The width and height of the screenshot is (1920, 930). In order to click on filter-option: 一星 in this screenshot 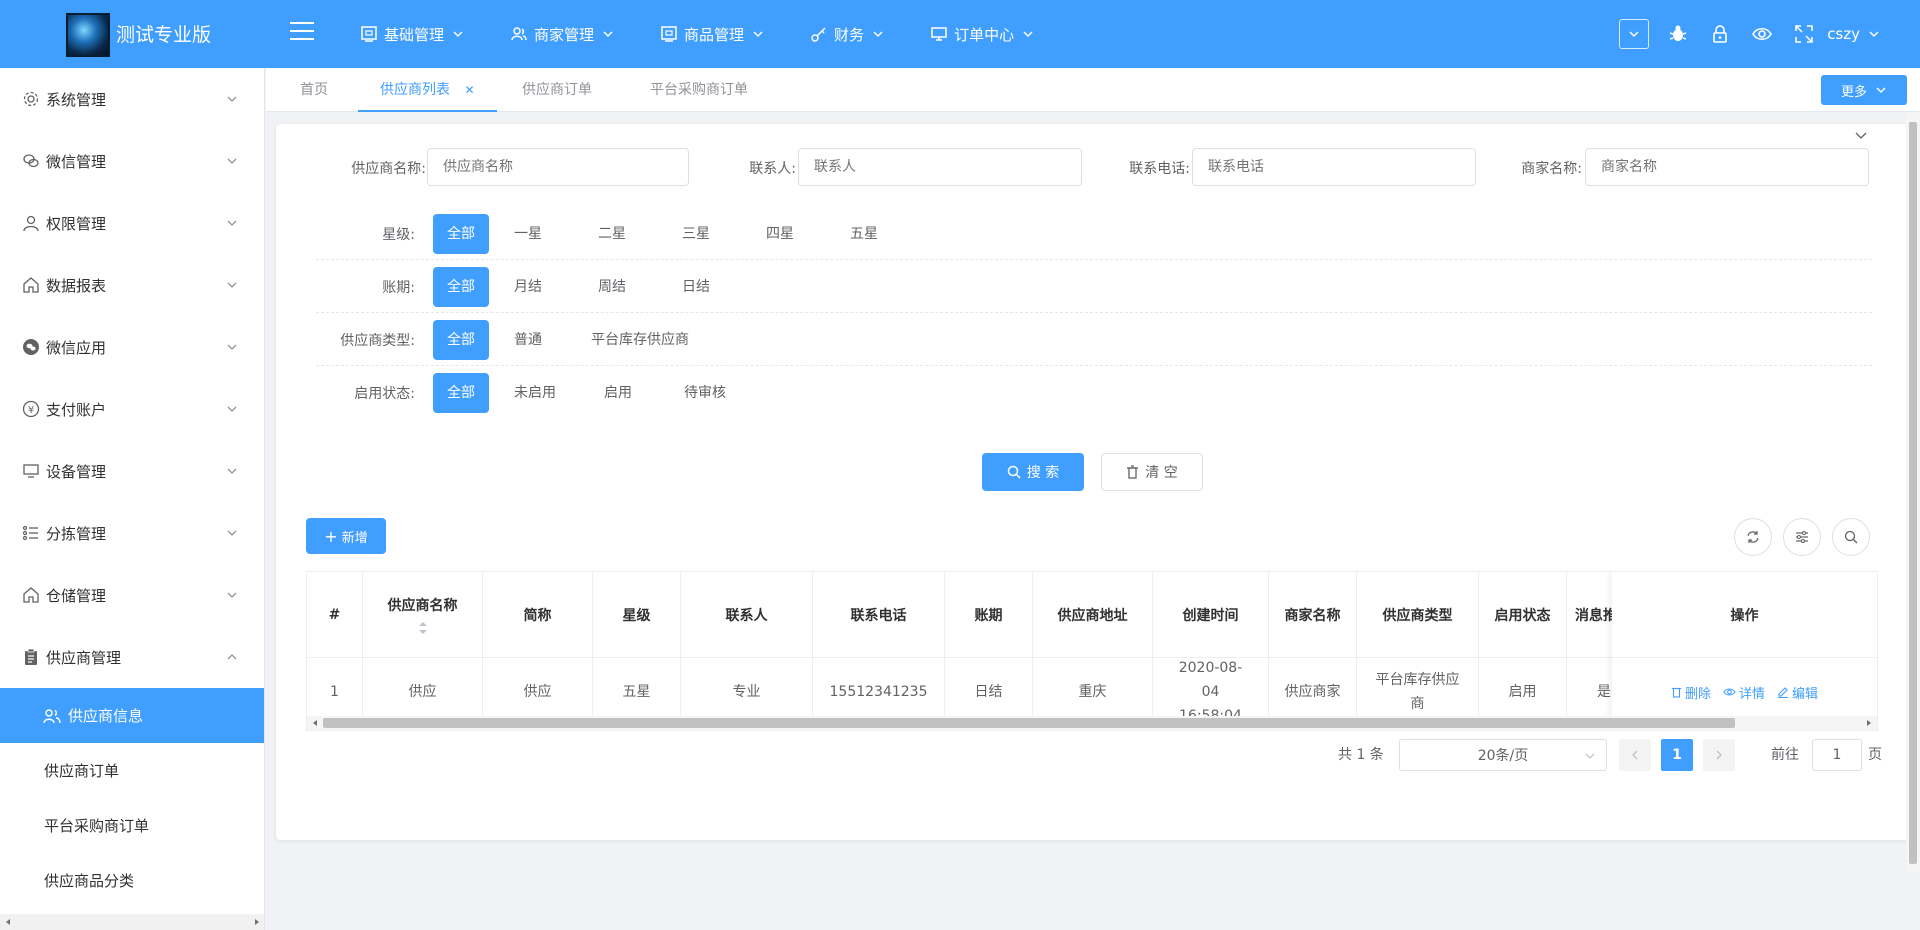, I will do `click(528, 234)`.